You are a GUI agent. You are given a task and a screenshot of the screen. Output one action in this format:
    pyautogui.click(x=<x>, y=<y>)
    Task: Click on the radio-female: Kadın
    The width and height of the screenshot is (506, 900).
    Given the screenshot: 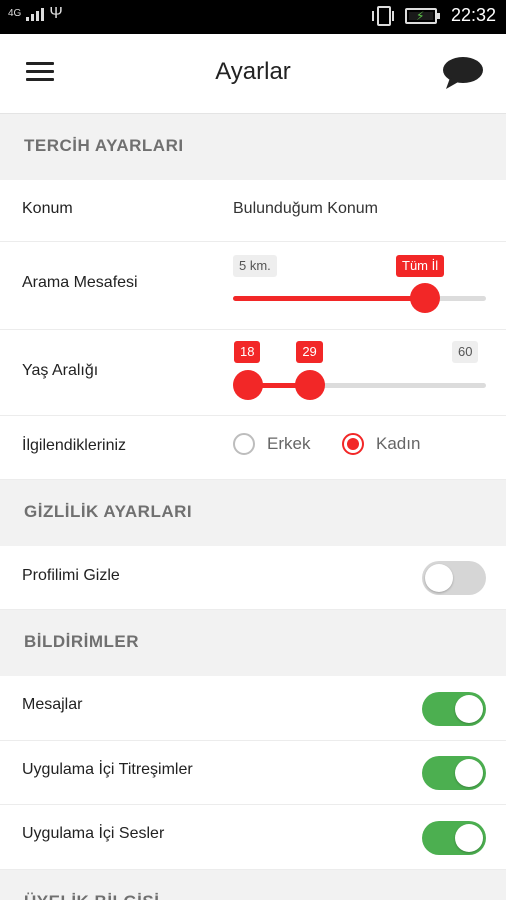 What is the action you would take?
    pyautogui.click(x=381, y=444)
    